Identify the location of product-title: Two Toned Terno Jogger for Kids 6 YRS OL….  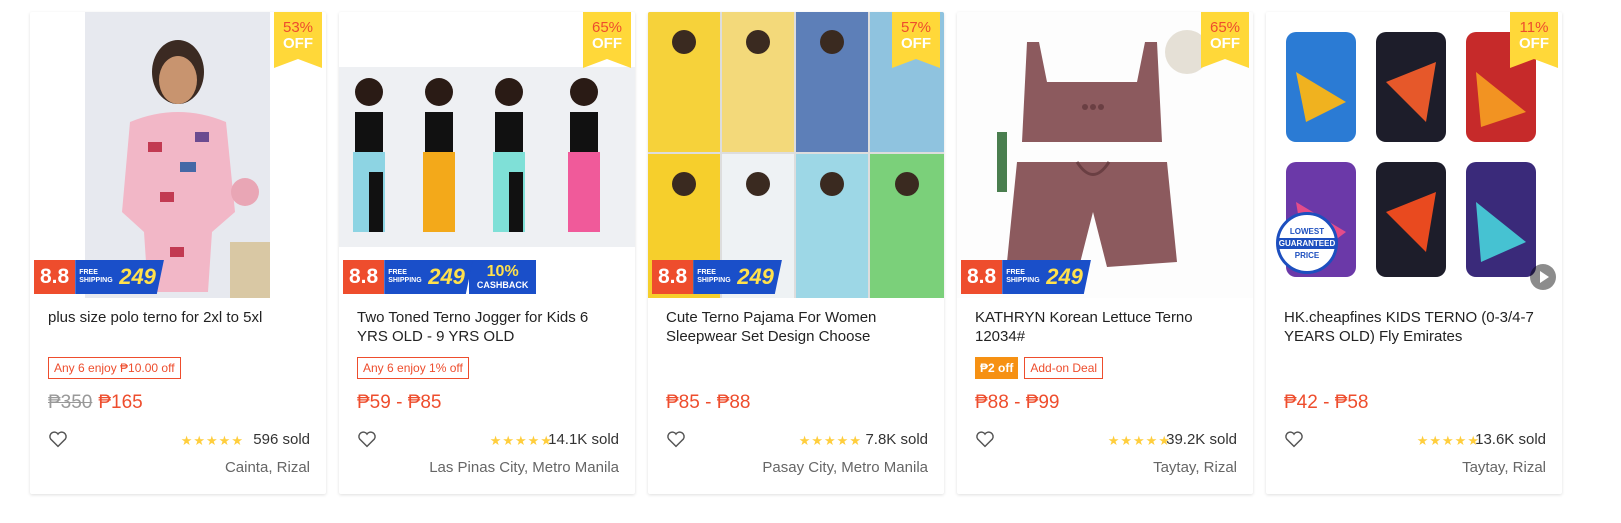
(488, 327).